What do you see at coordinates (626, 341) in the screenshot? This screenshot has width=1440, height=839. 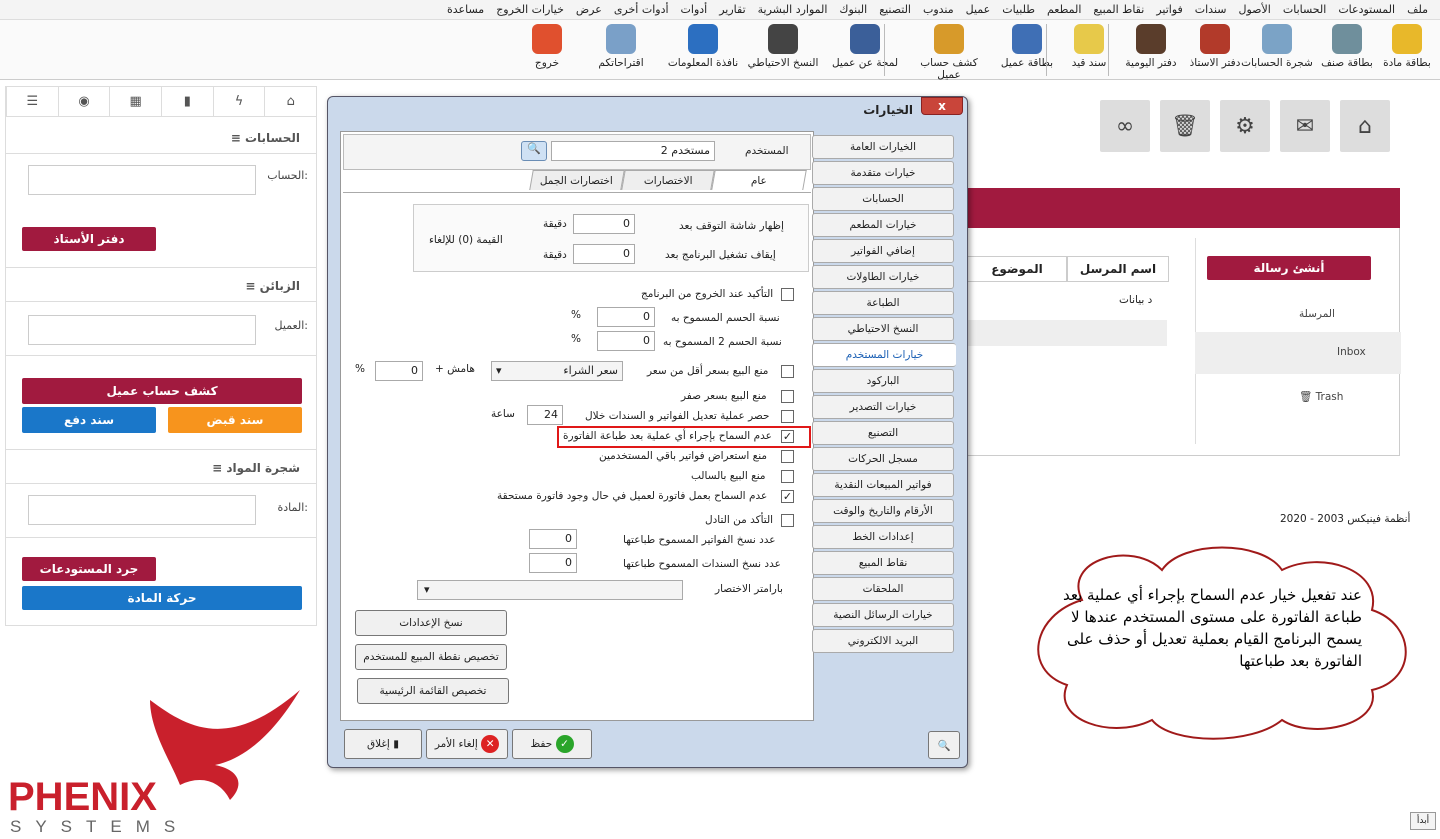 I see `discount2-input: 0` at bounding box center [626, 341].